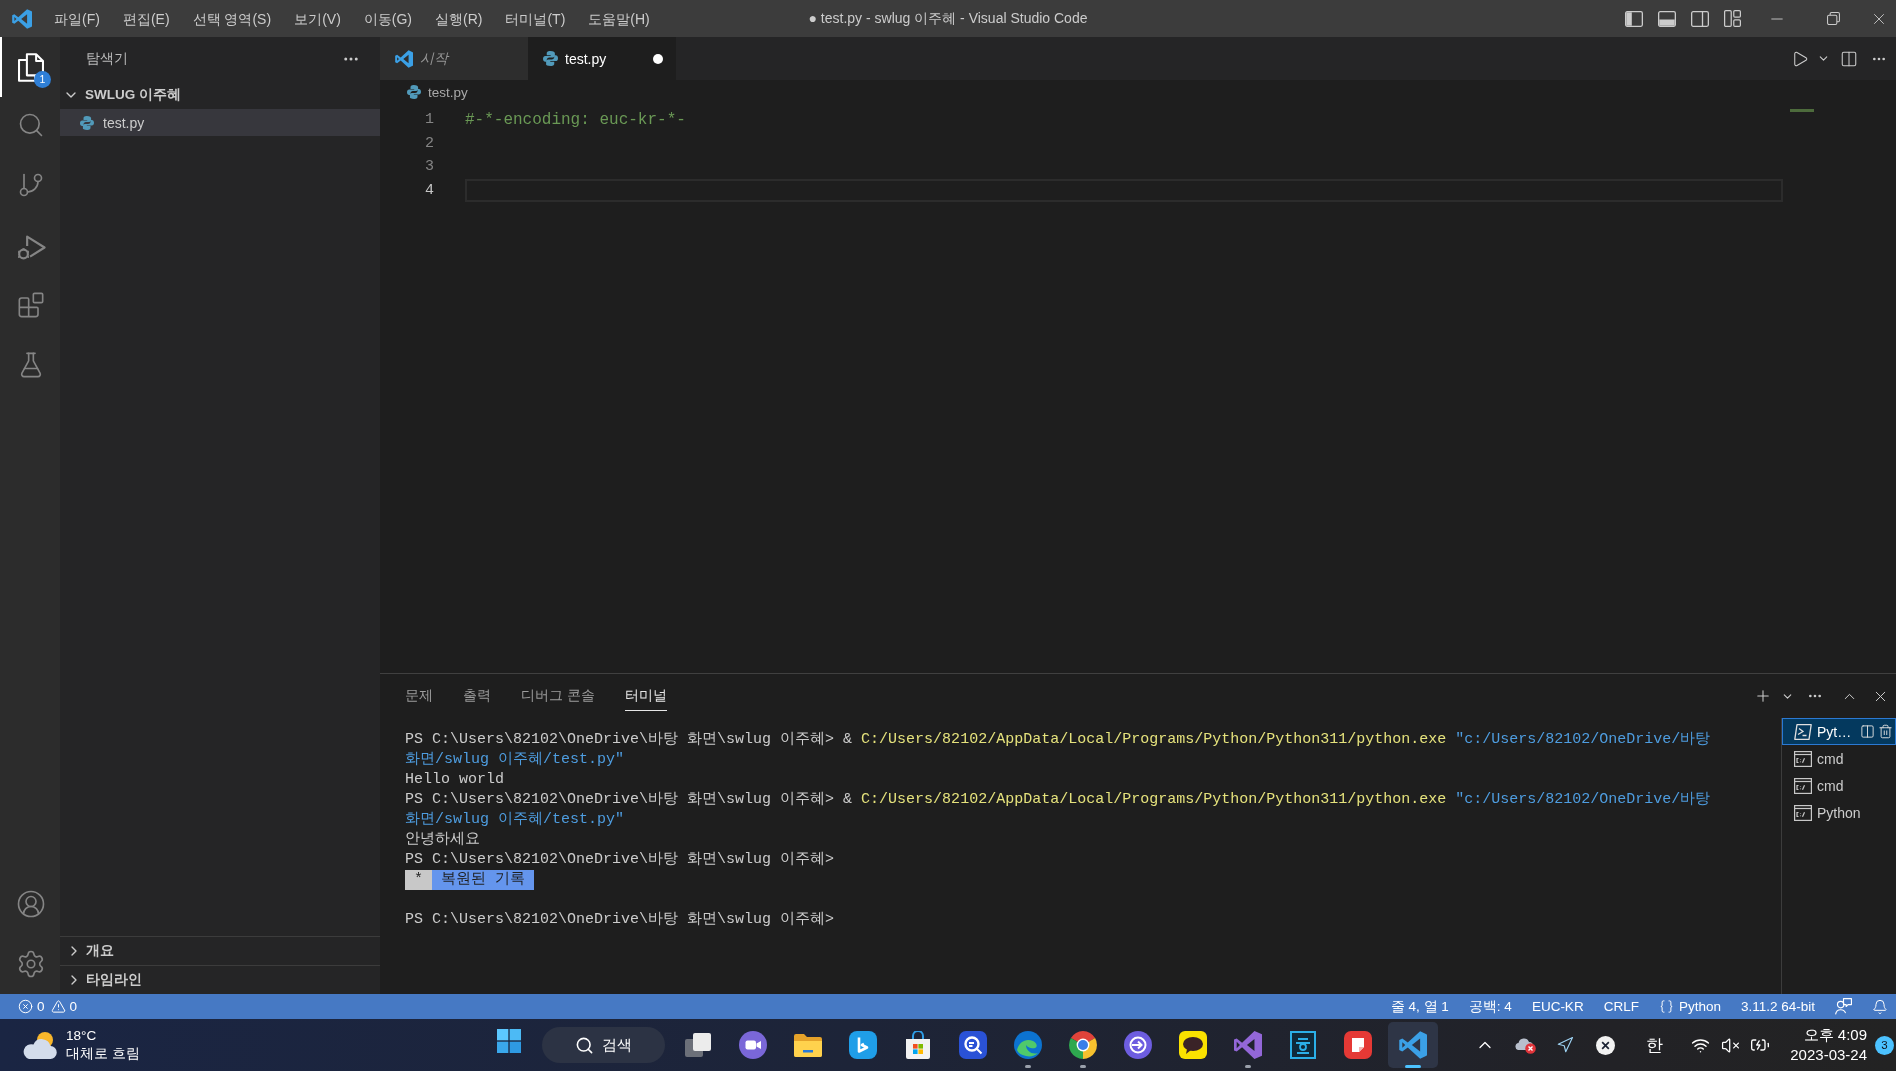  Describe the element at coordinates (1525, 1045) in the screenshot. I see `cloud-error-icon` at that location.